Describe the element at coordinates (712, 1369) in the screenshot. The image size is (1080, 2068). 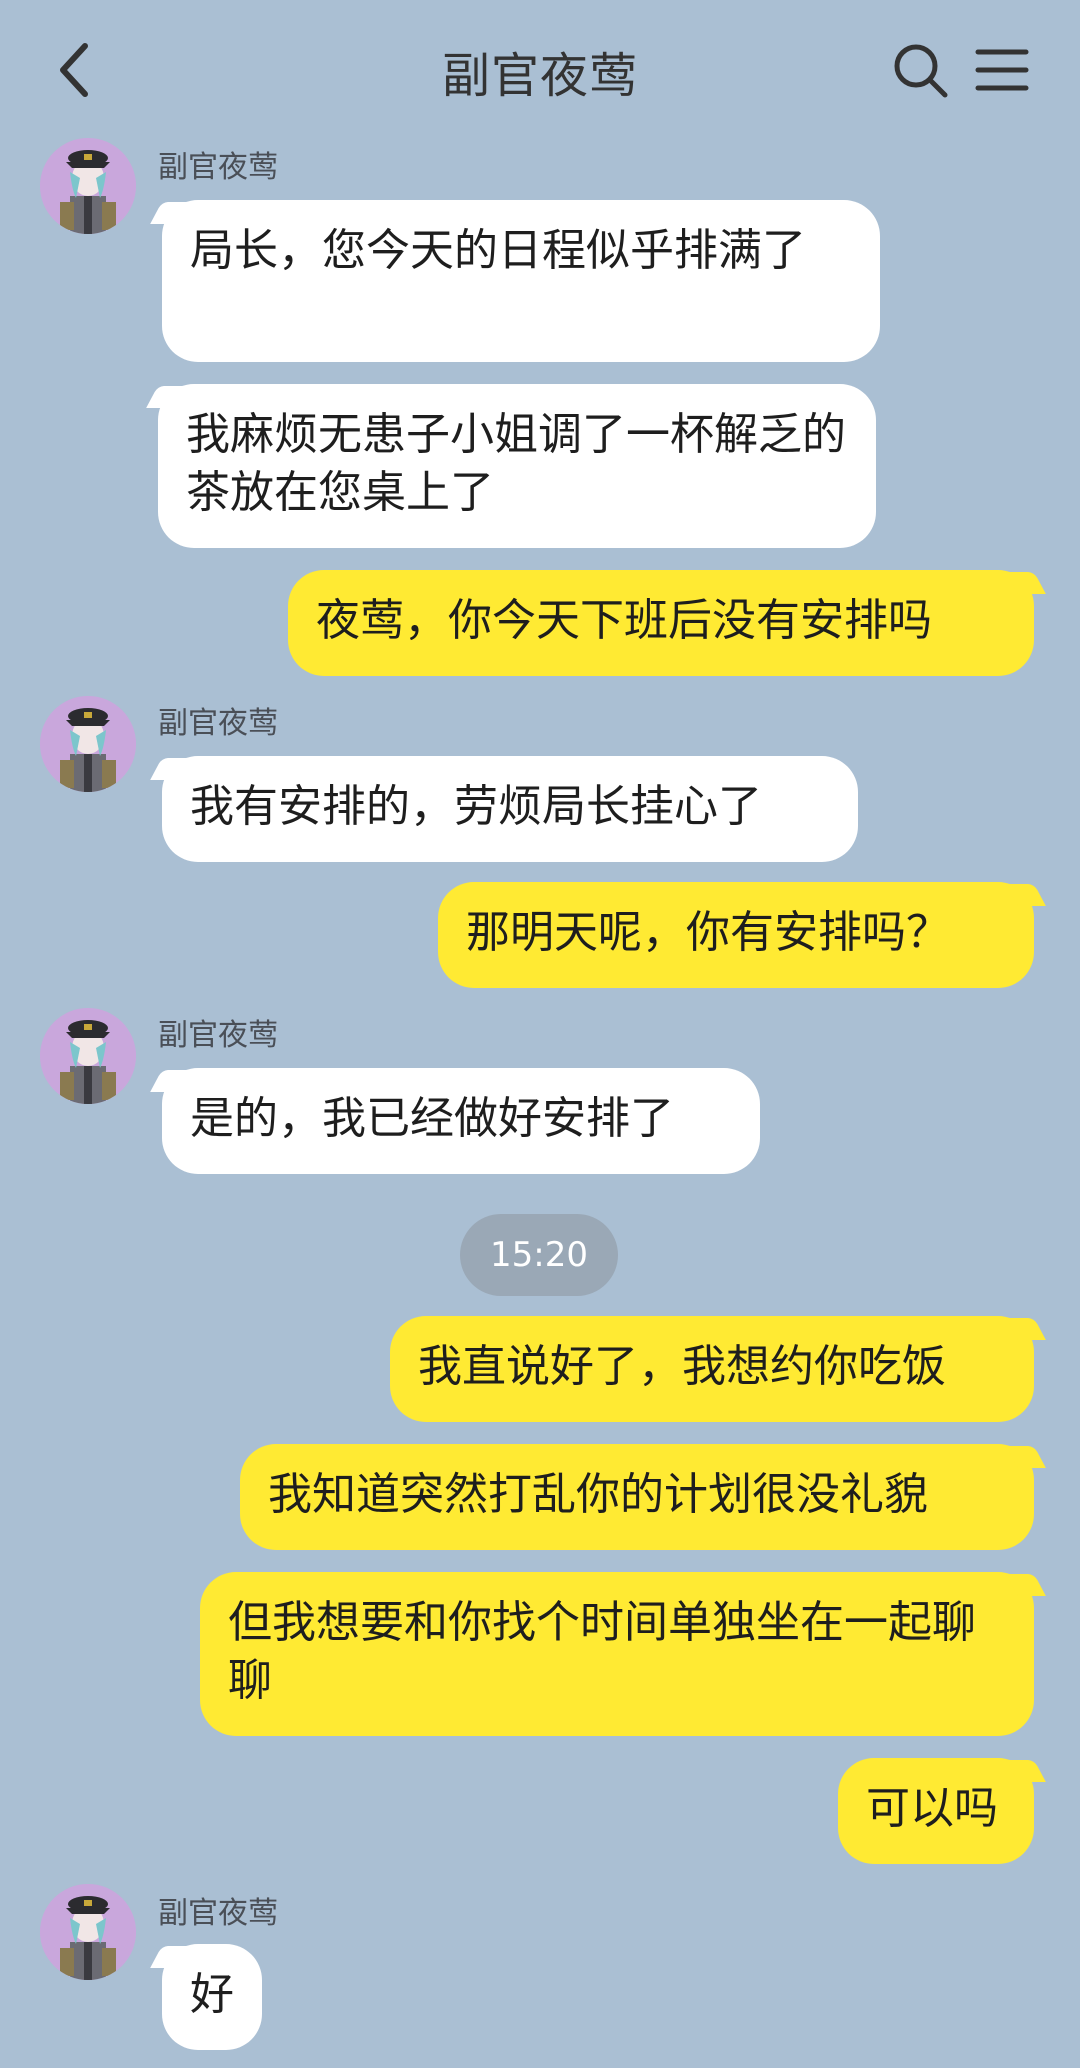
I see `message-bubble-outgoing: 我直说好了，我想约你吃饭` at that location.